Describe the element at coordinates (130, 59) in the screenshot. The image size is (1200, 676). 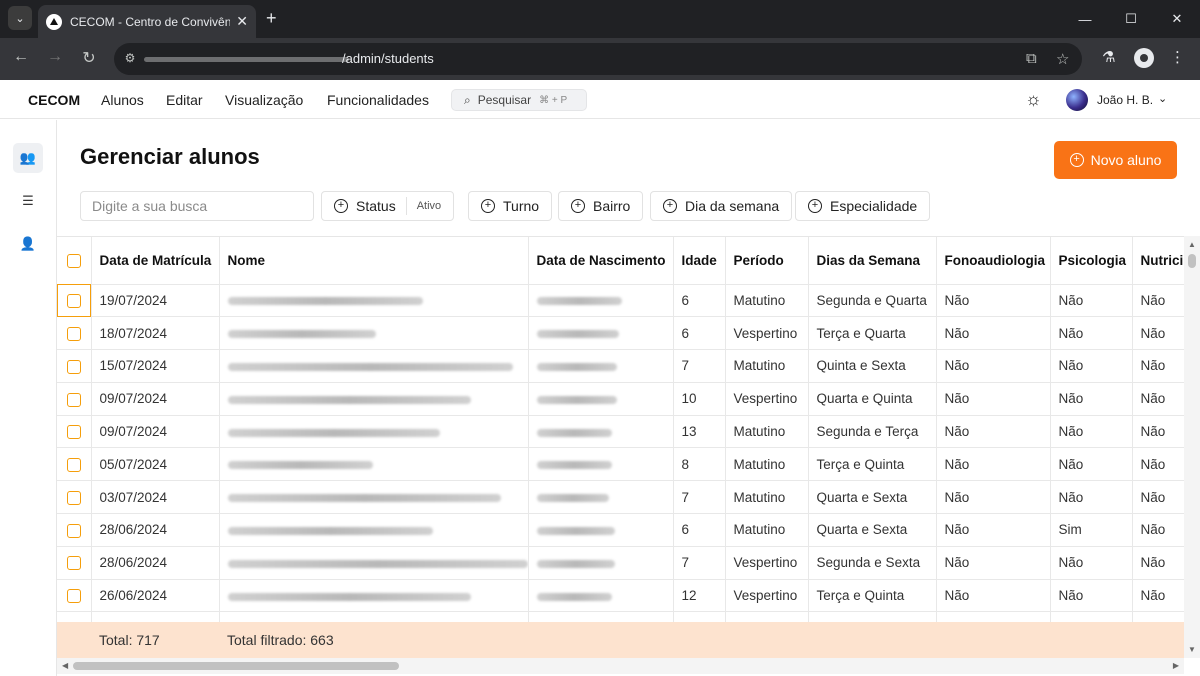
I see `site-info-icon: ⚙` at that location.